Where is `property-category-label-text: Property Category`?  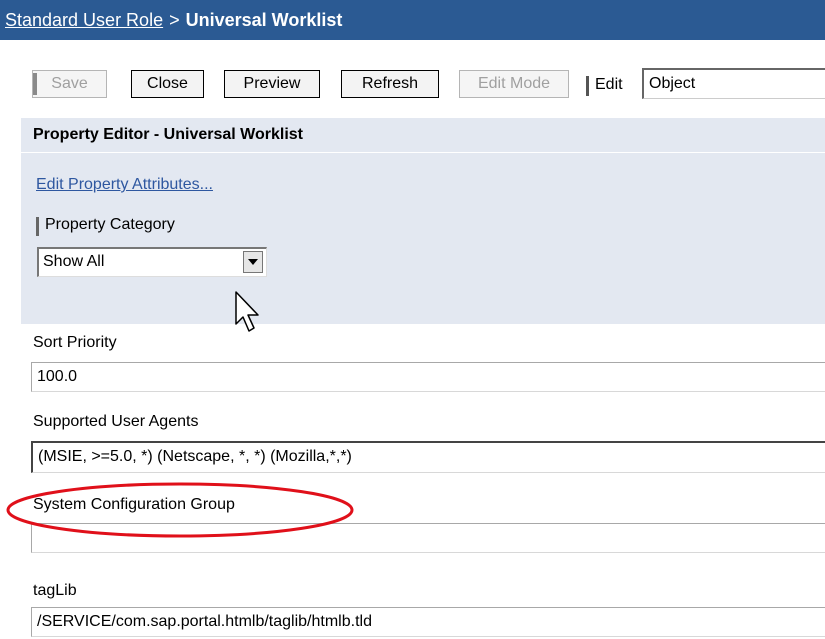
property-category-label-text: Property Category is located at coordinates (110, 224).